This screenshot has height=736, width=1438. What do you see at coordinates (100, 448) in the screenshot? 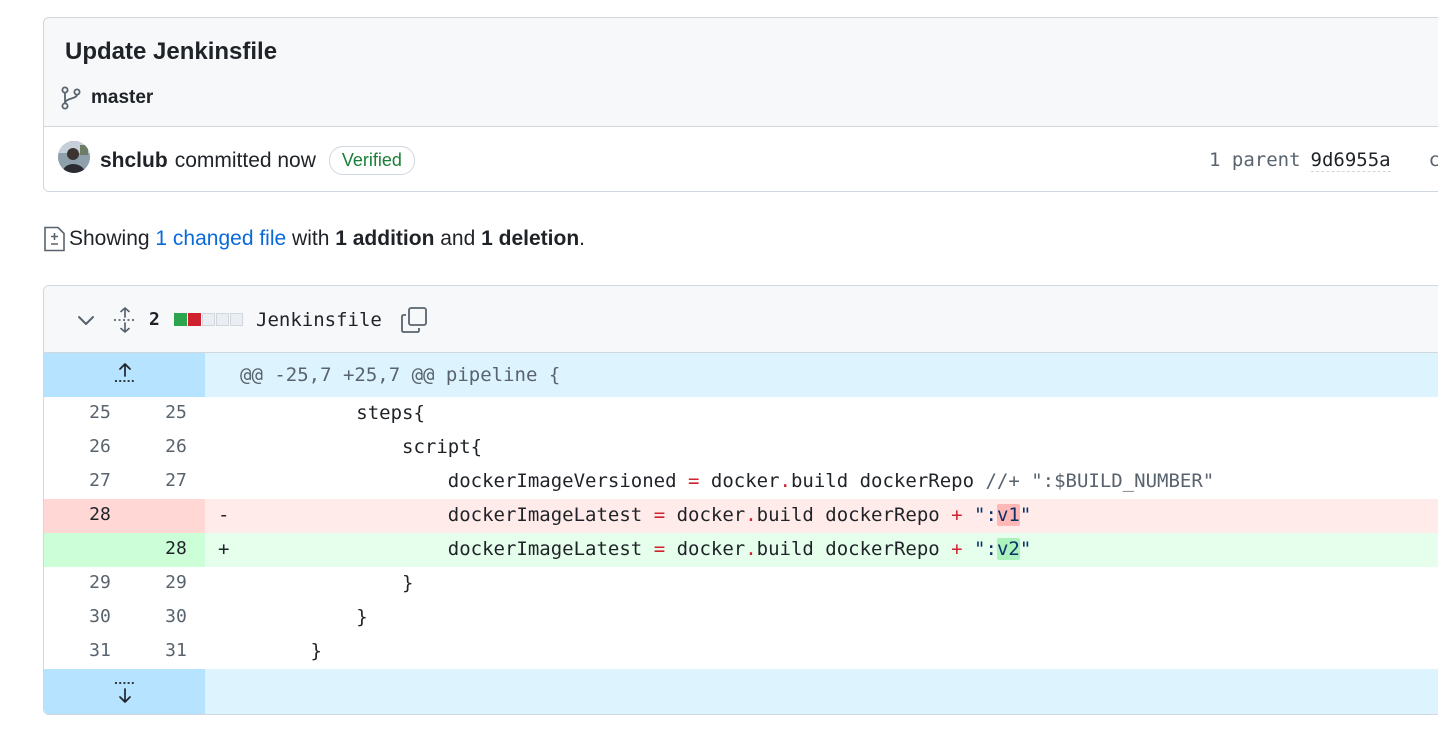
I see `old-line-number: 26` at bounding box center [100, 448].